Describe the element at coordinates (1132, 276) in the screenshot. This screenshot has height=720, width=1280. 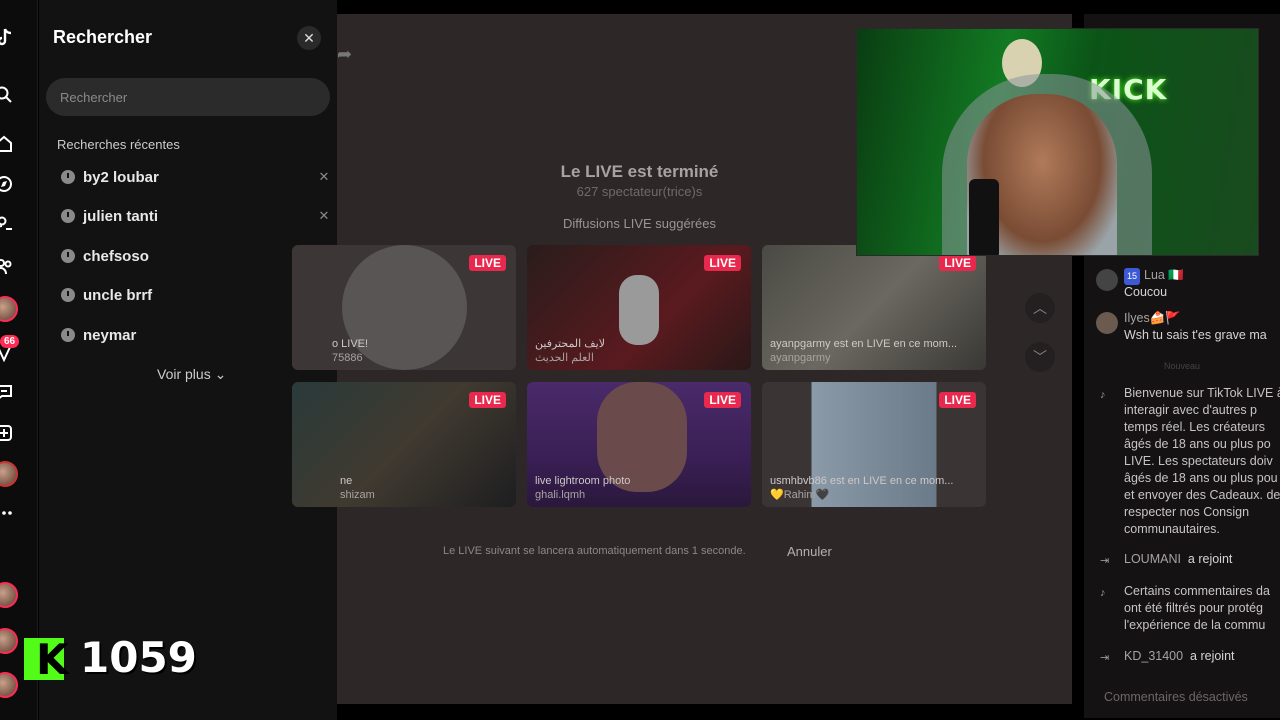
I see `level-badge: 15` at that location.